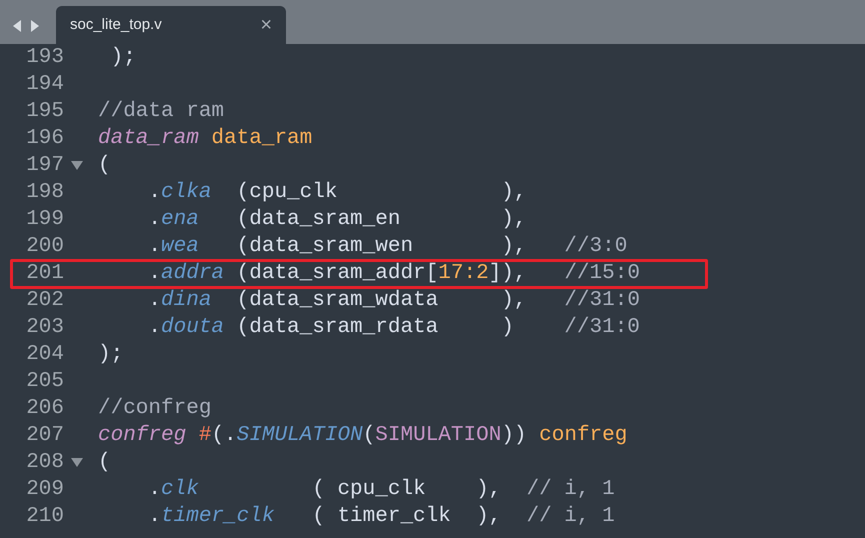  I want to click on line-number: 195, so click(44, 111).